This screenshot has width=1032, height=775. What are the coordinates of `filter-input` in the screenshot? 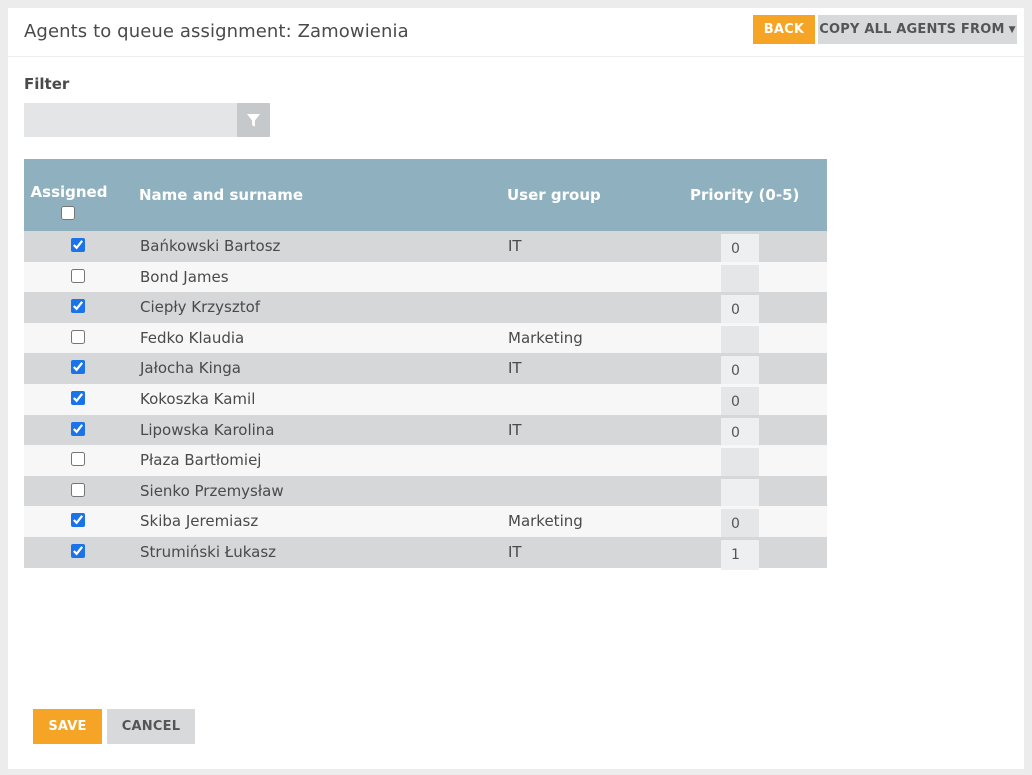 It's located at (130, 120).